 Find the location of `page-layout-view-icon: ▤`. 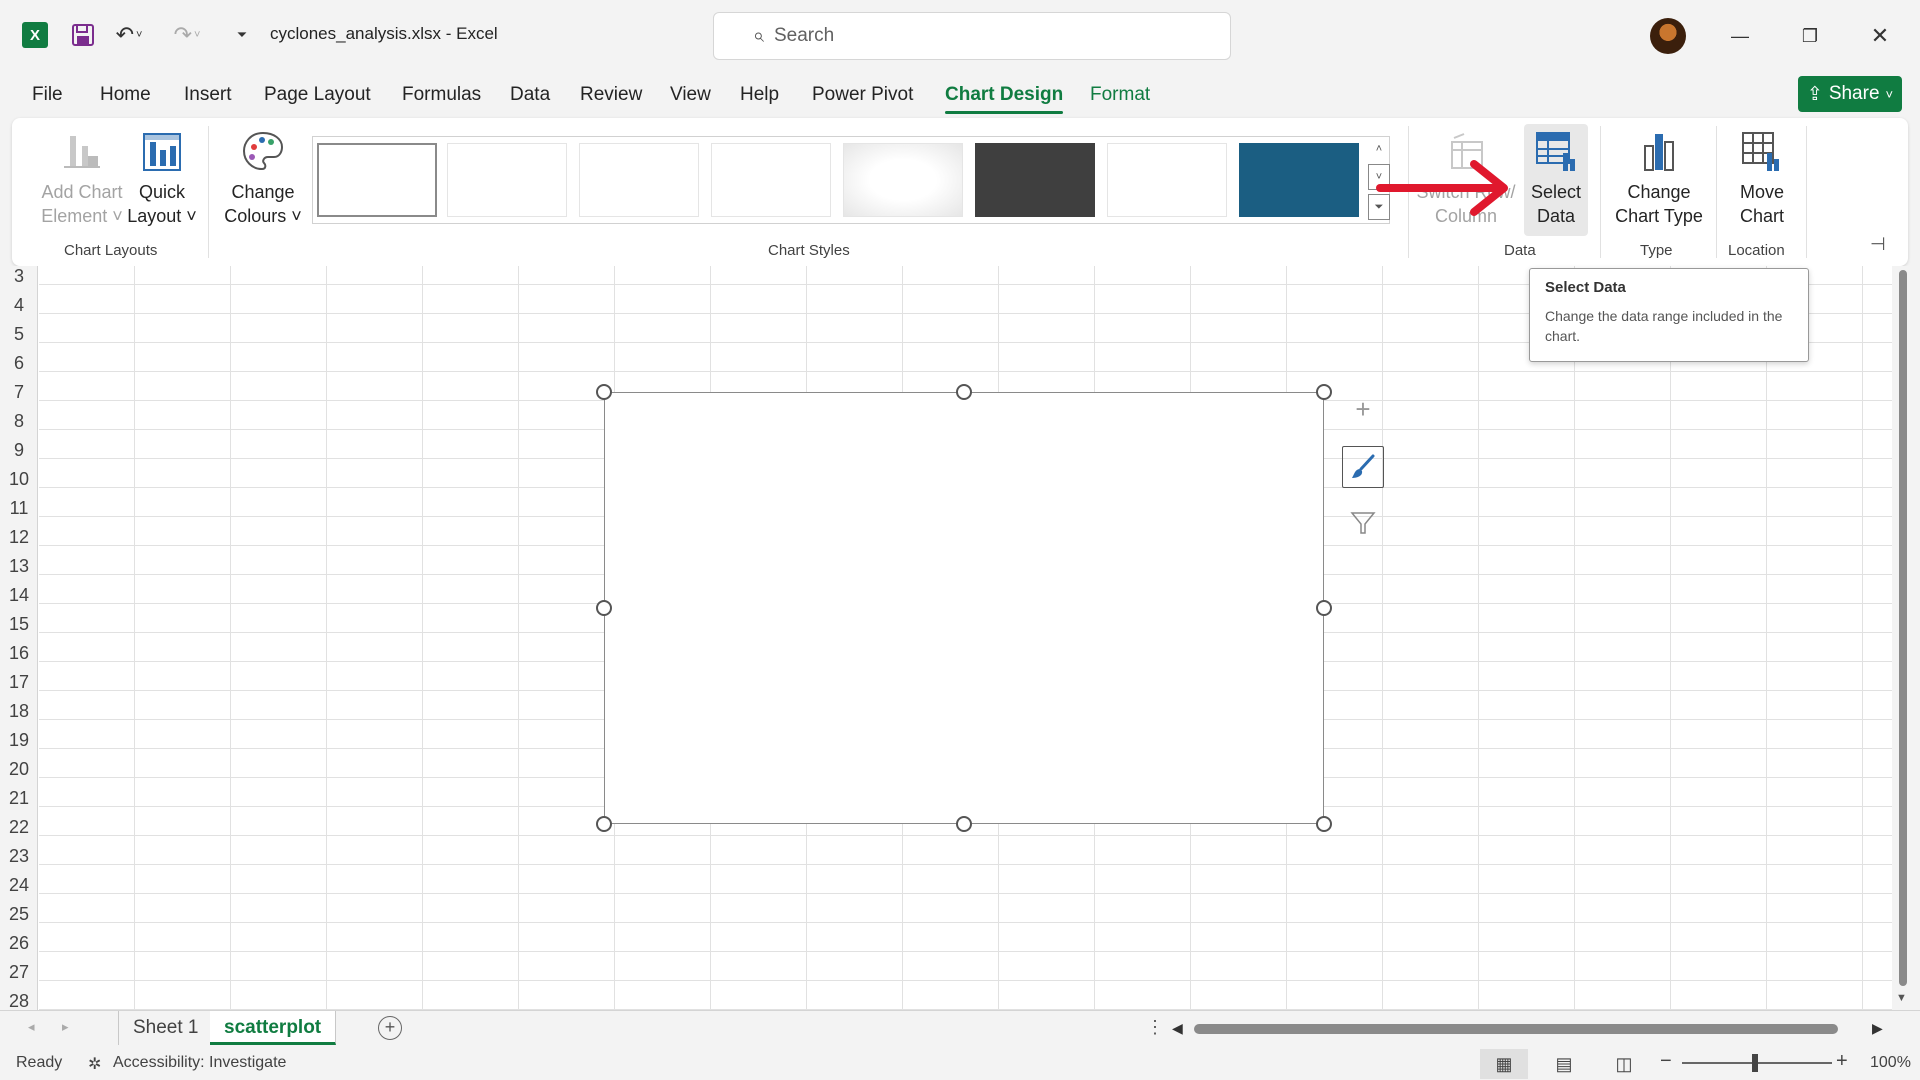

page-layout-view-icon: ▤ is located at coordinates (1564, 1064).